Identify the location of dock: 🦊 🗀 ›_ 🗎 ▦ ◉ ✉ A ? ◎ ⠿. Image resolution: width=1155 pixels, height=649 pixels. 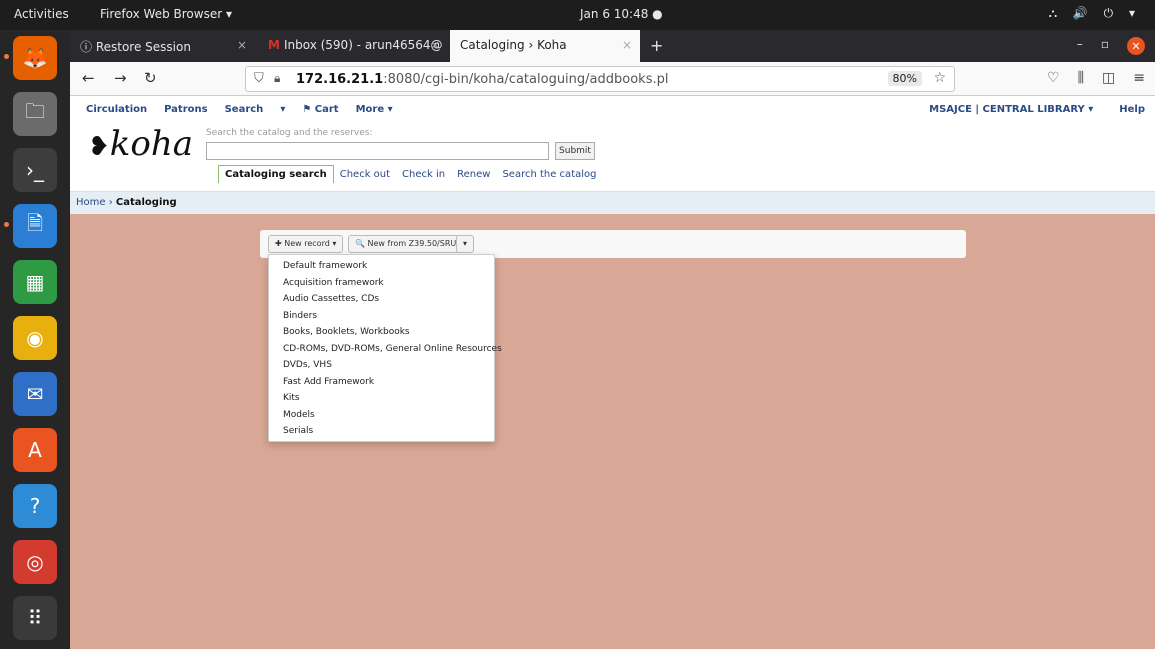
(35, 339).